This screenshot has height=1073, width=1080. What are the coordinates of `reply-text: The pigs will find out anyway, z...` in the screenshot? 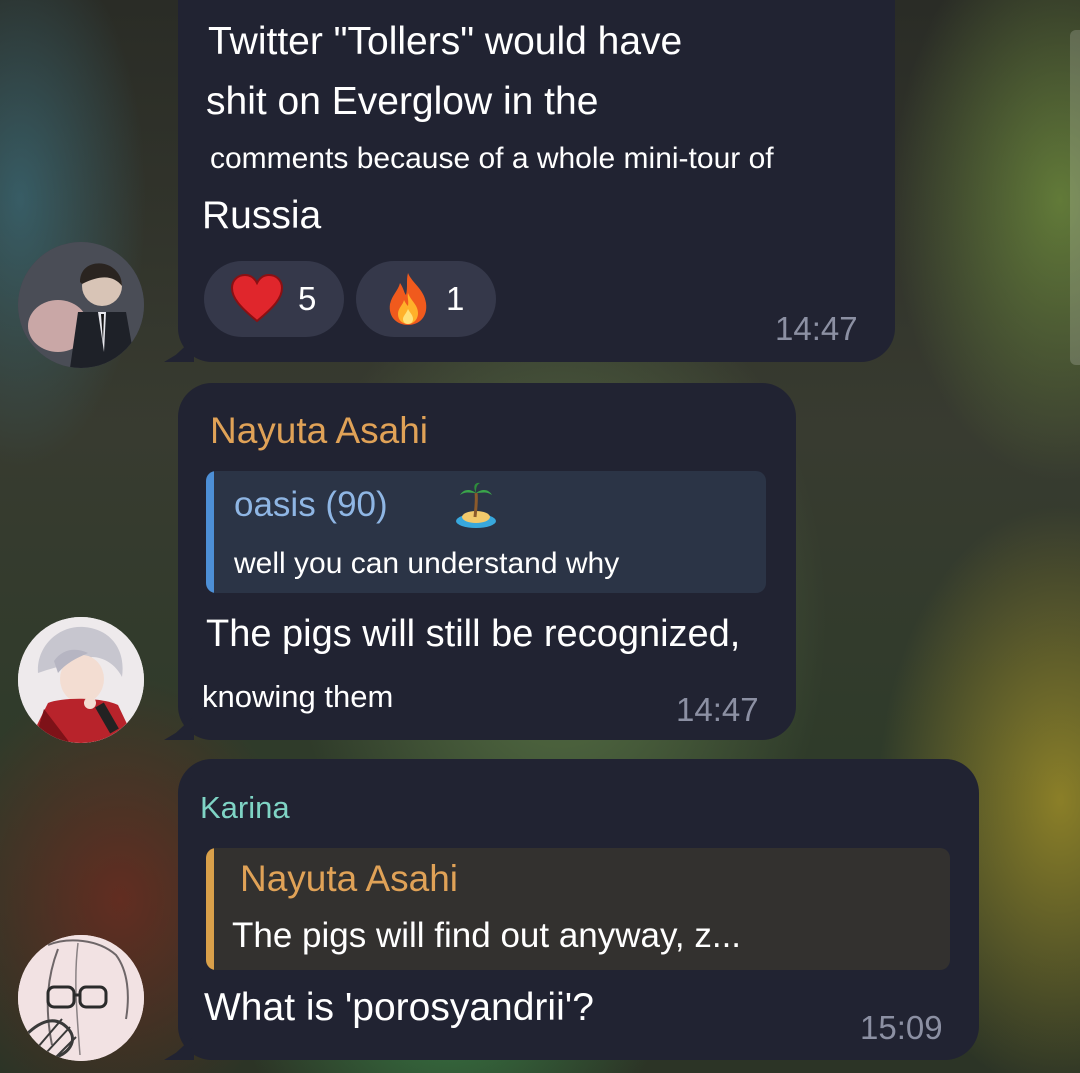 It's located at (487, 935).